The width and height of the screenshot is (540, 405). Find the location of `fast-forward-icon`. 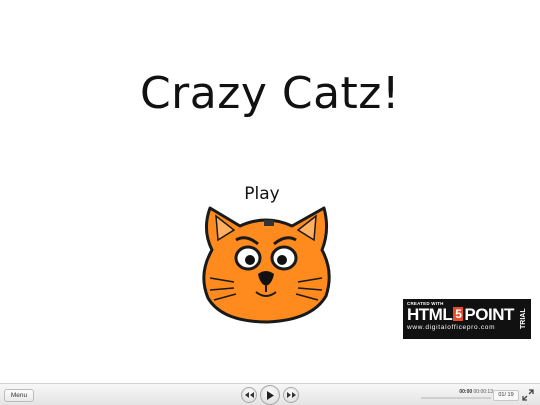

fast-forward-icon is located at coordinates (291, 395).